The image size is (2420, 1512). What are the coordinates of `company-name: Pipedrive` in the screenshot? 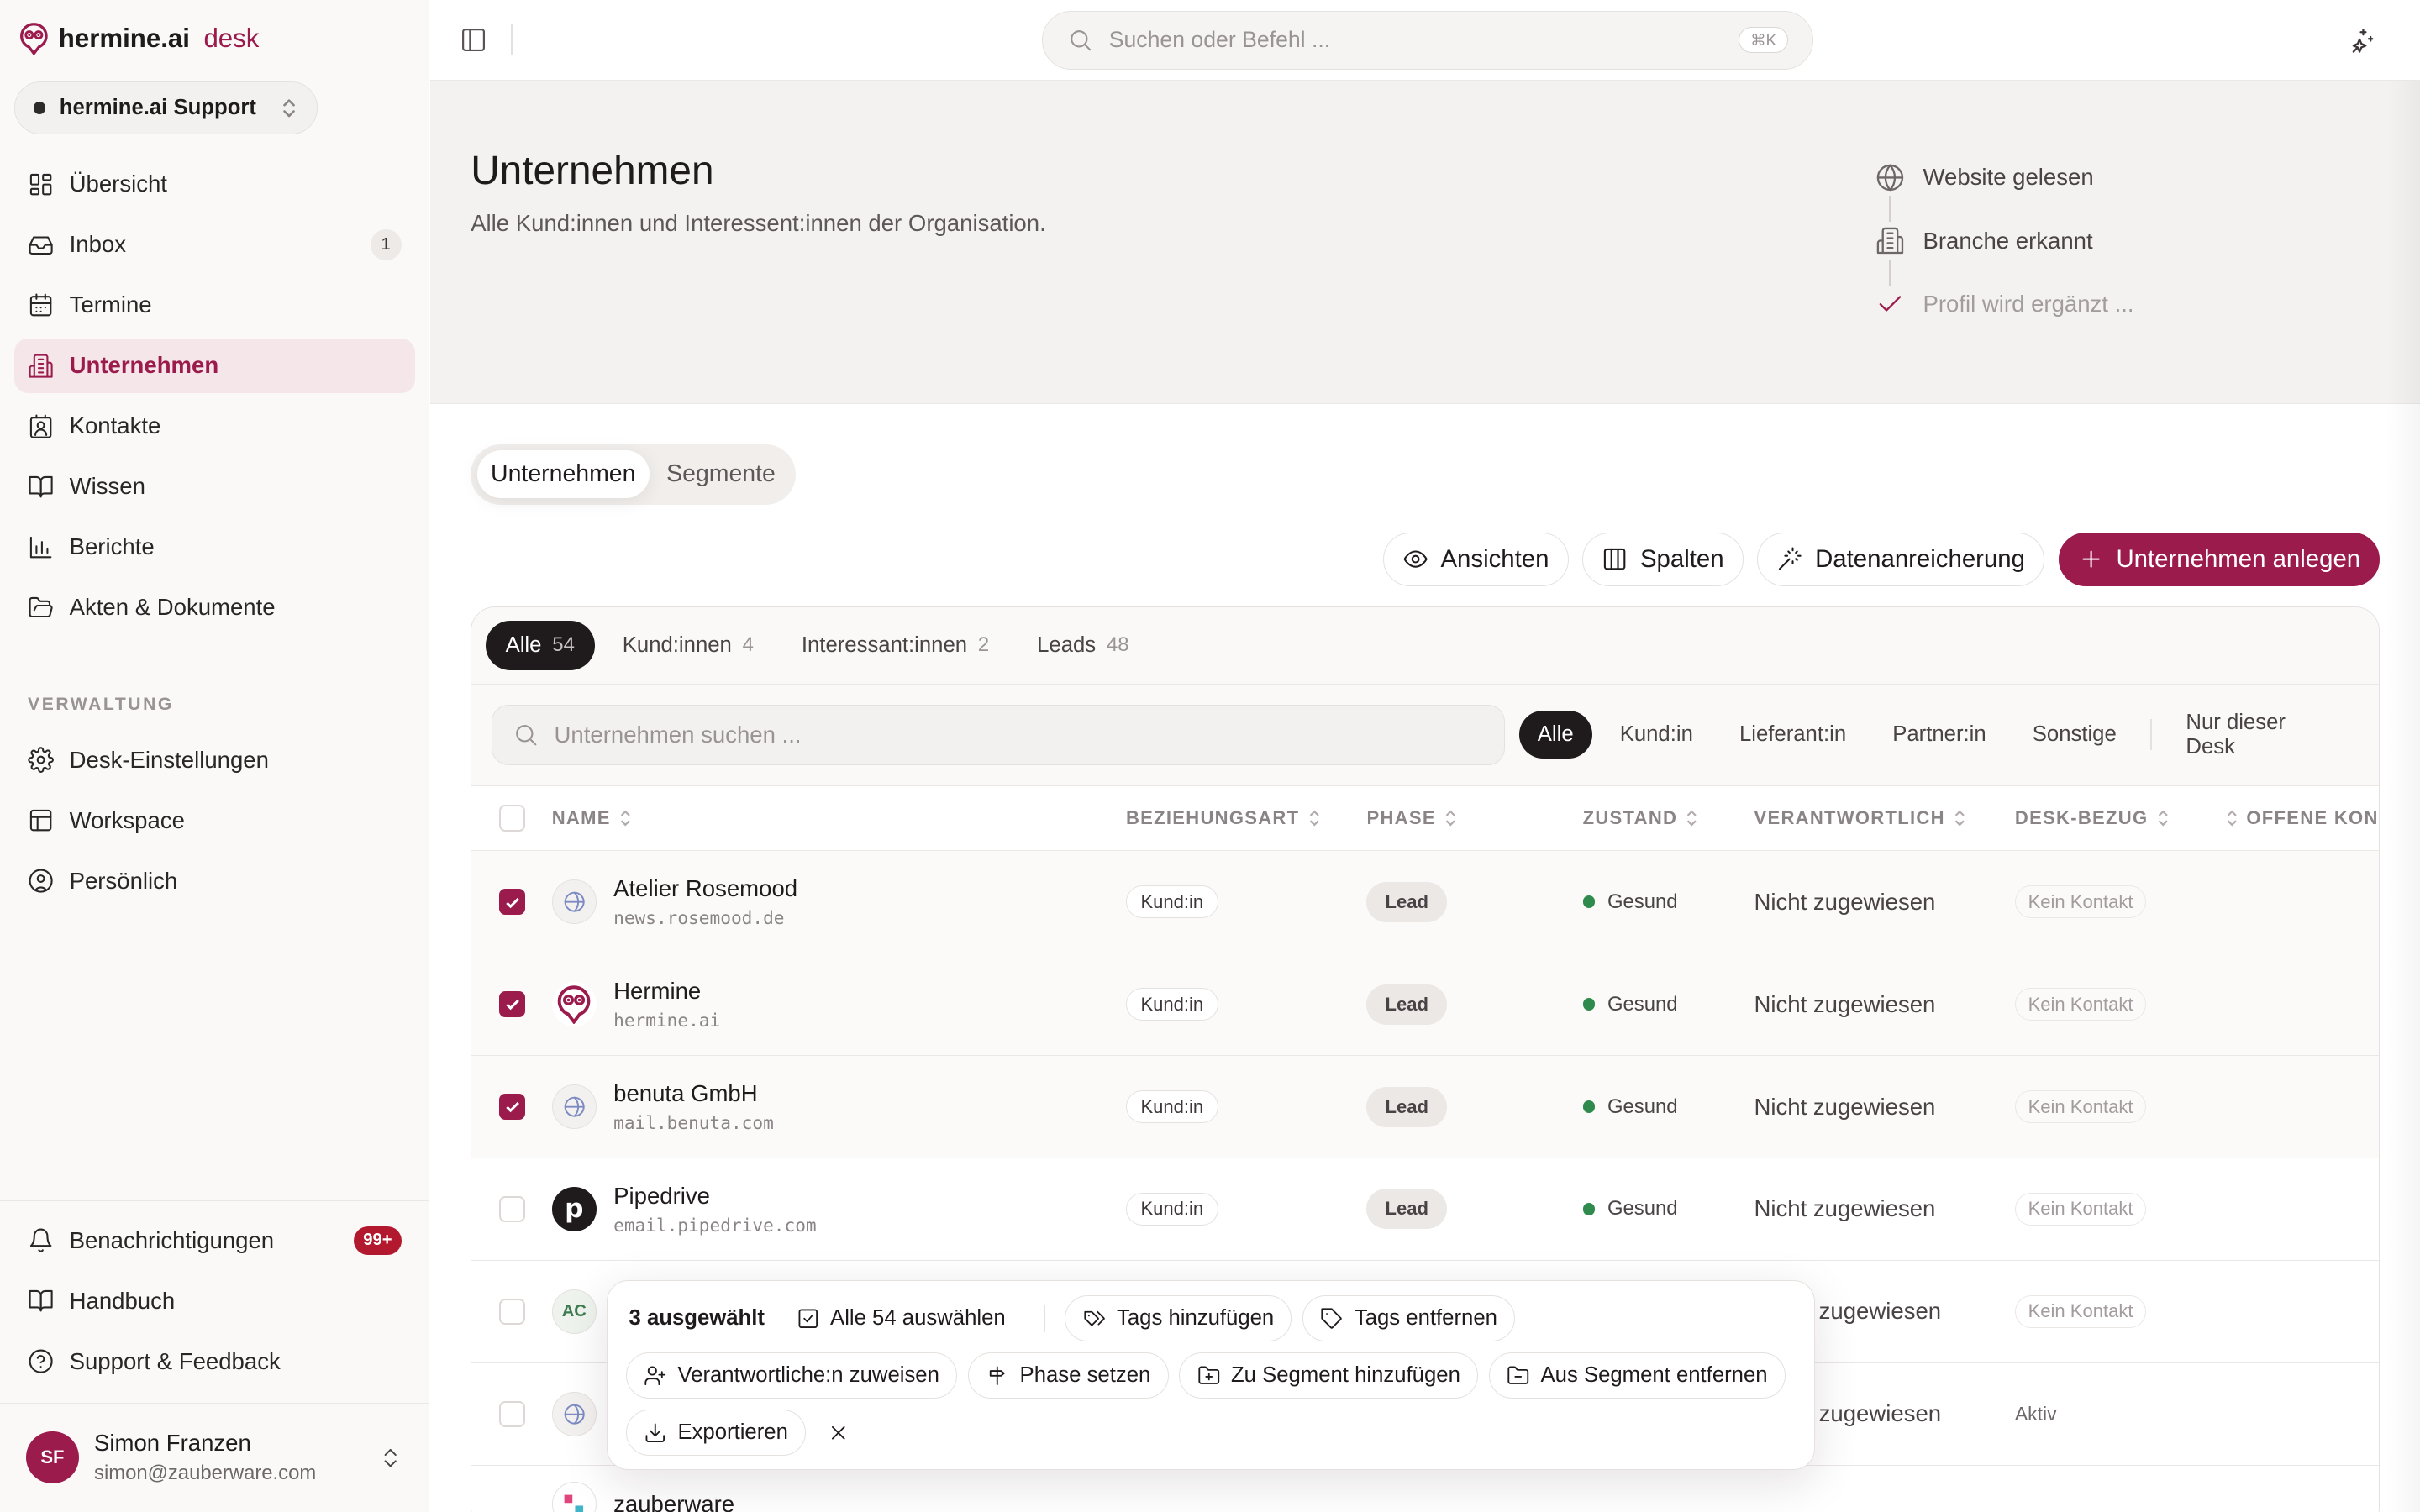 It's located at (714, 1196).